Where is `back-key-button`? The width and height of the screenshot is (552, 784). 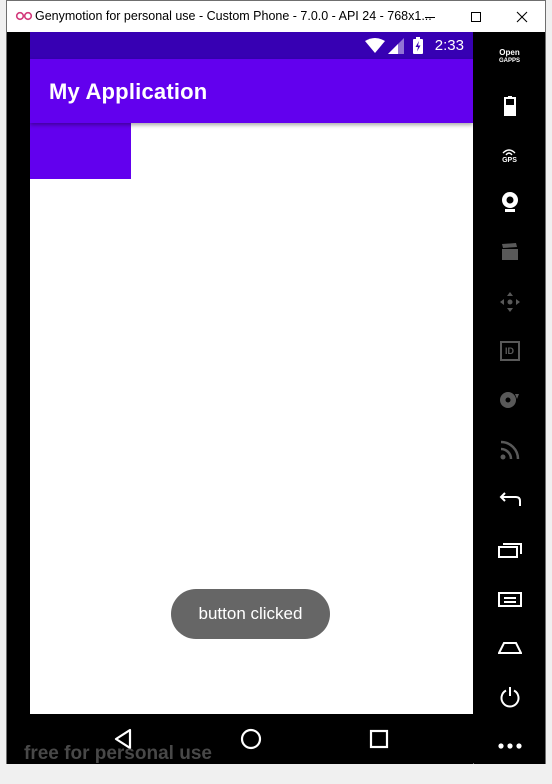
back-key-button is located at coordinates (509, 500).